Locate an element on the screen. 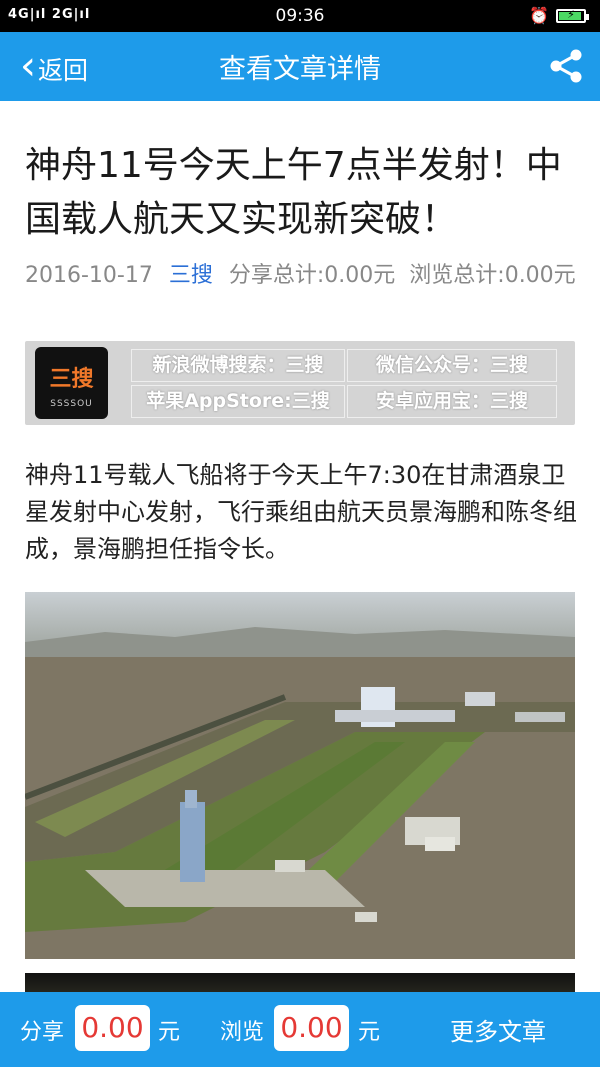  banner-appstore: 苹果AppStore:三搜 is located at coordinates (238, 401).